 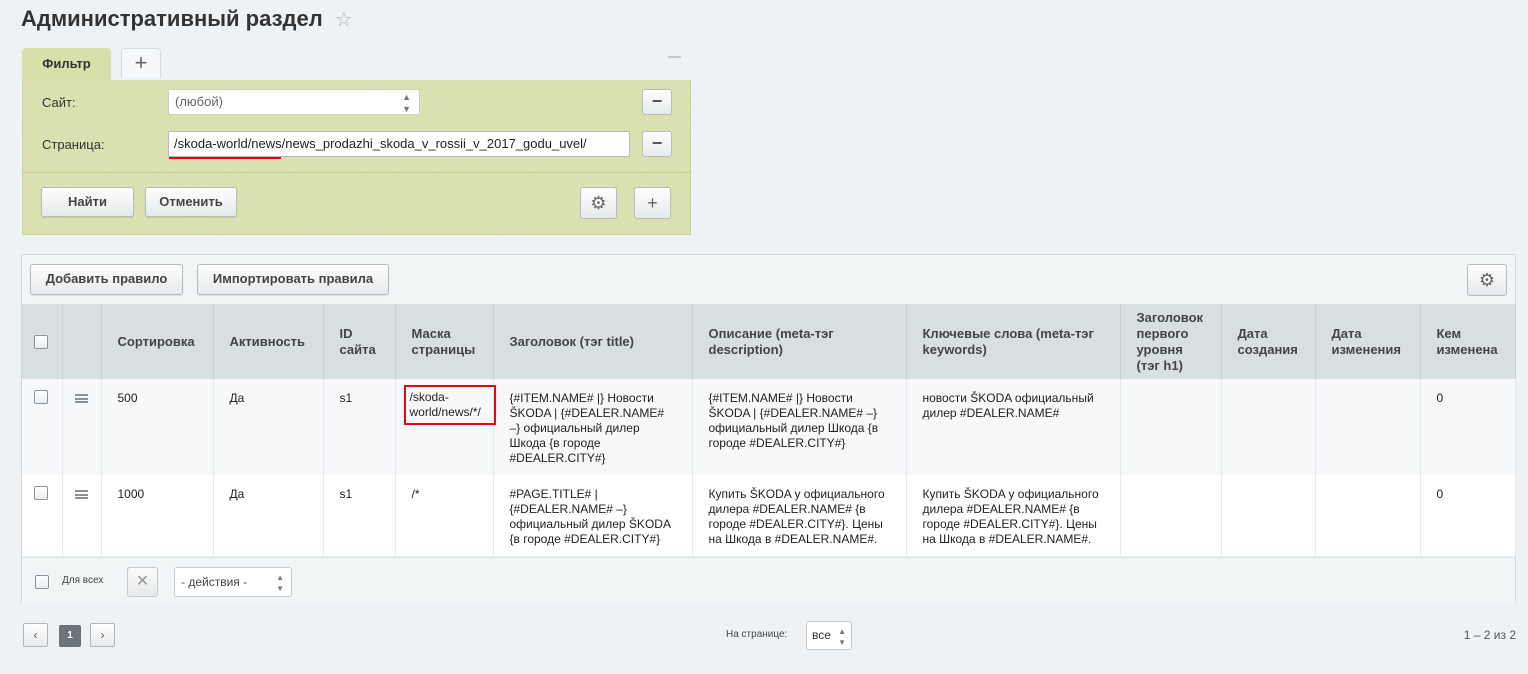 I want to click on close-icon: ✕, so click(x=142, y=581).